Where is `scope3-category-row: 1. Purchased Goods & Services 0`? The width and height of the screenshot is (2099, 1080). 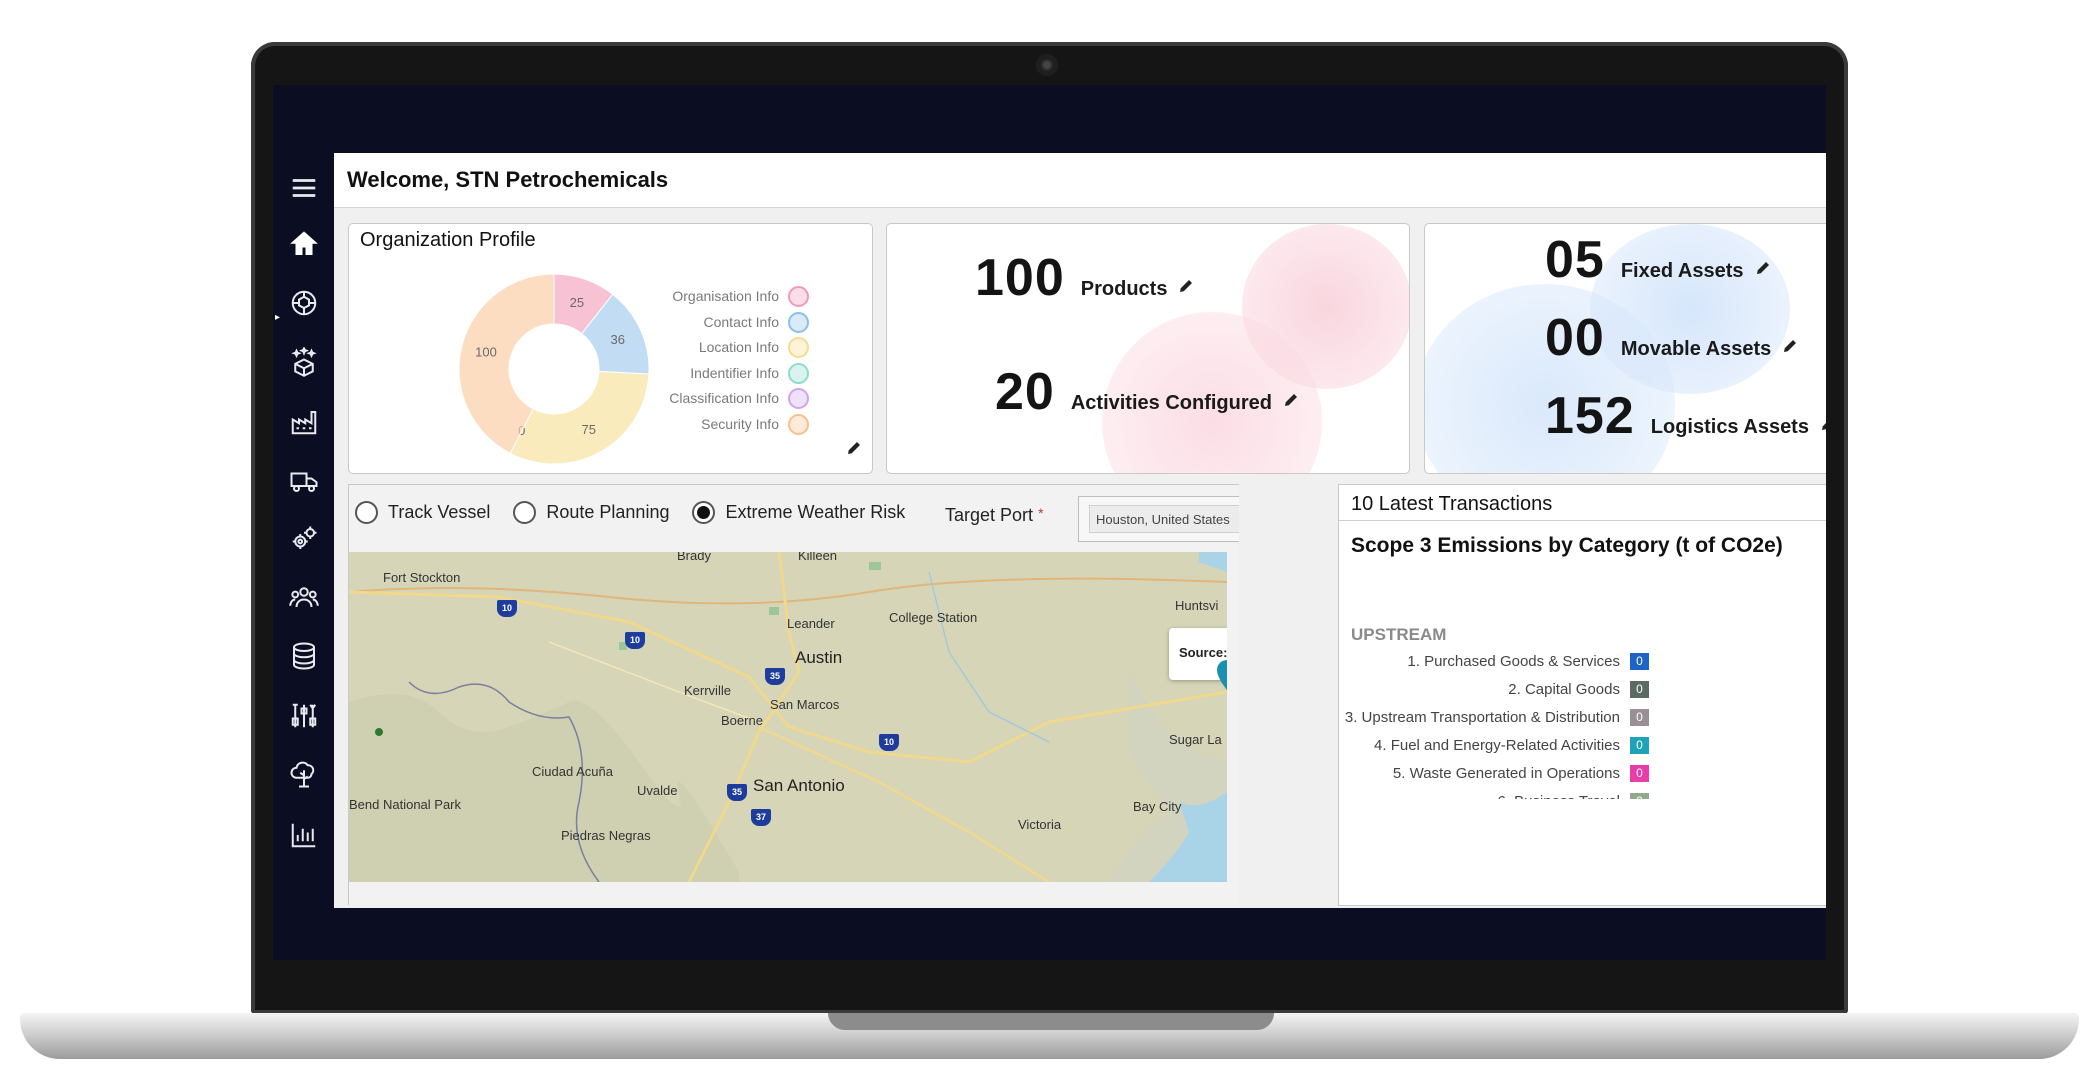
scope3-category-row: 1. Purchased Goods & Services 0 is located at coordinates (1528, 661).